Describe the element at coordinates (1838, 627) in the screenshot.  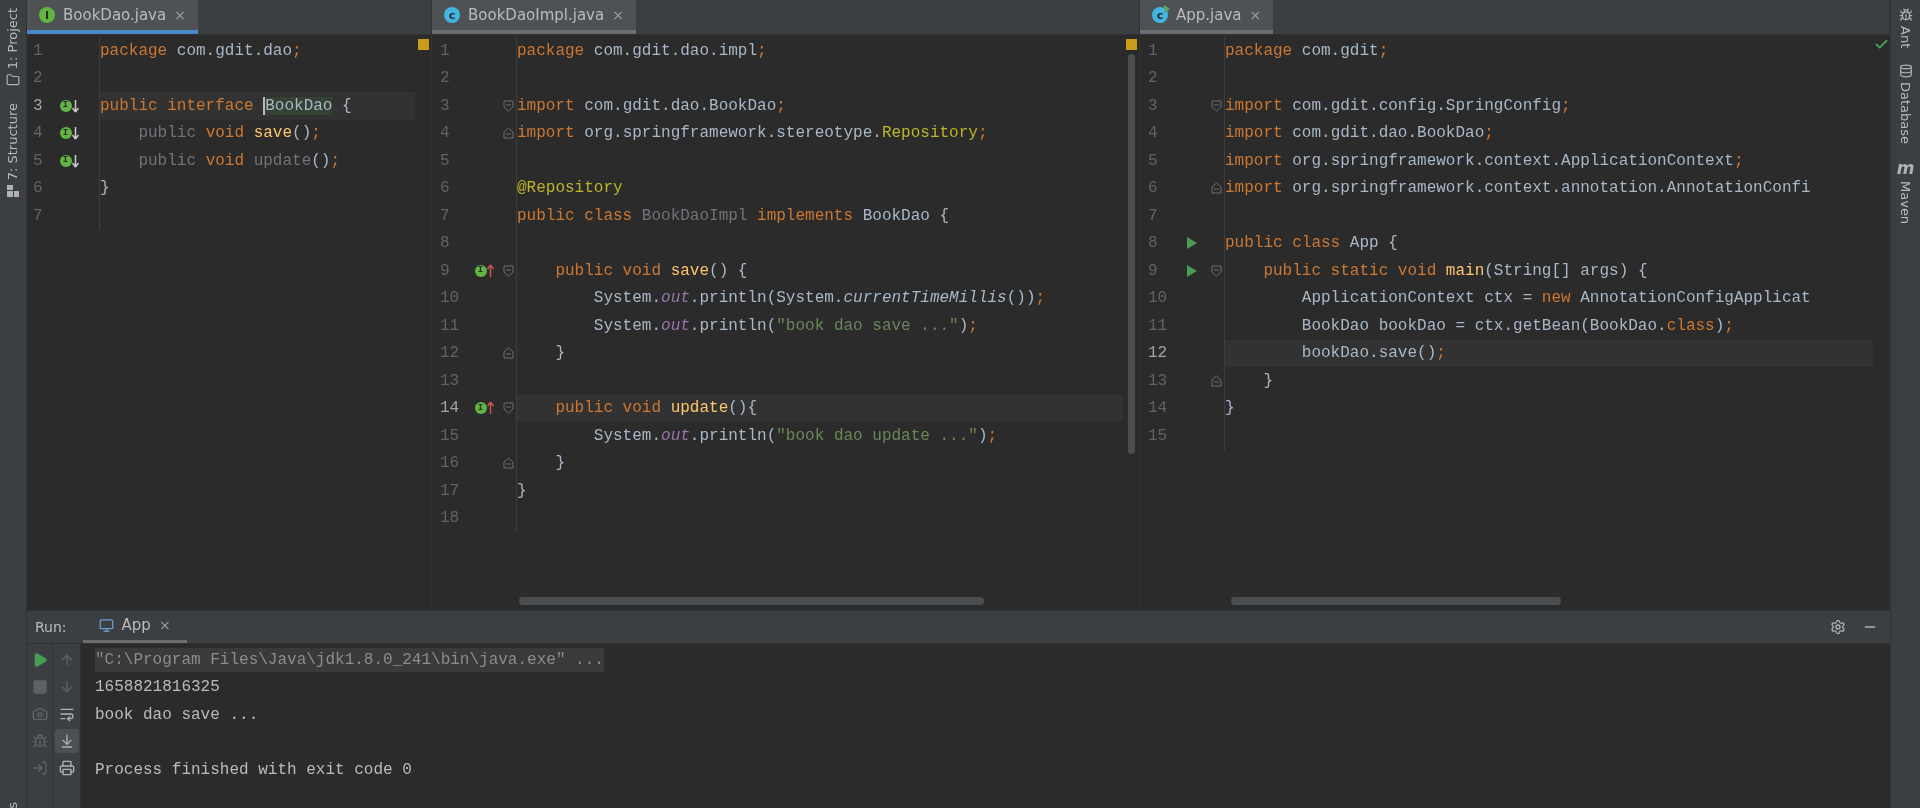
I see `settings-icon` at that location.